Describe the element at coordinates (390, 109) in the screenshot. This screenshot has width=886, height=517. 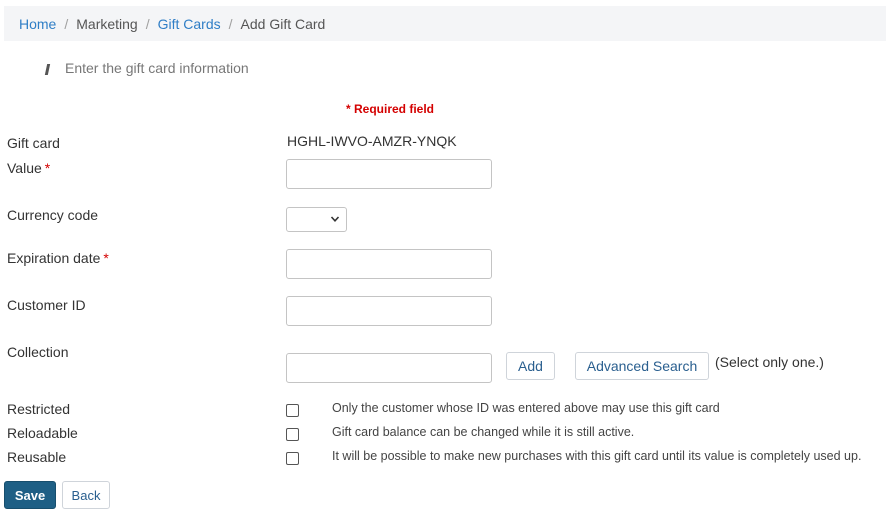
I see `required-field-note: * Required field` at that location.